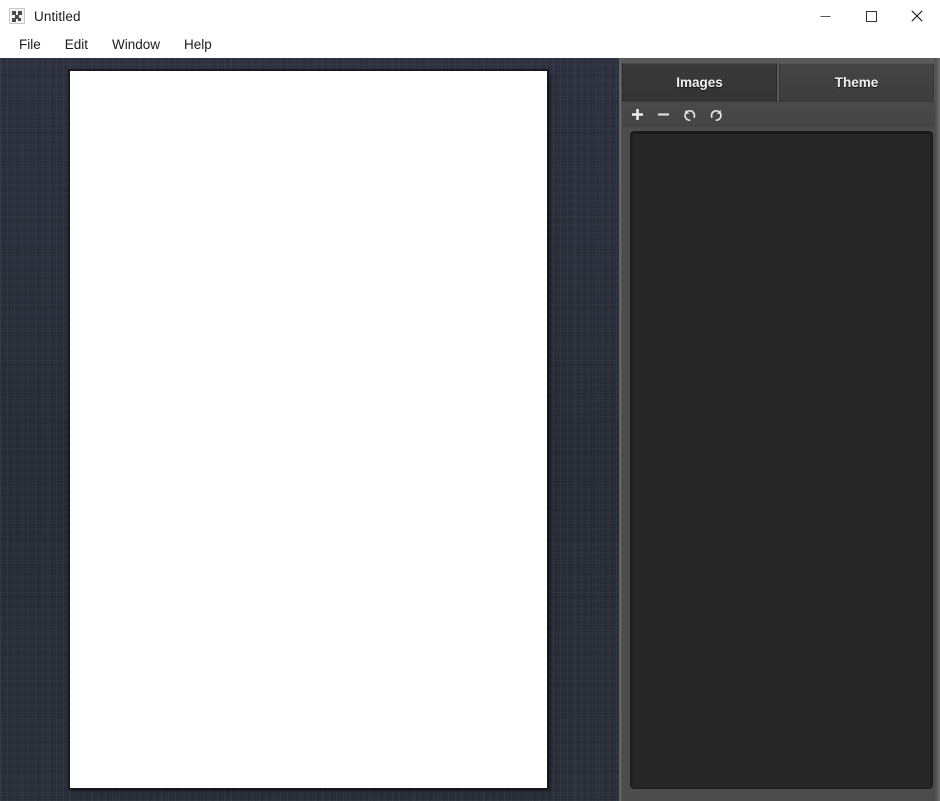 The image size is (940, 801). Describe the element at coordinates (937, 429) in the screenshot. I see `panel-right-edge` at that location.